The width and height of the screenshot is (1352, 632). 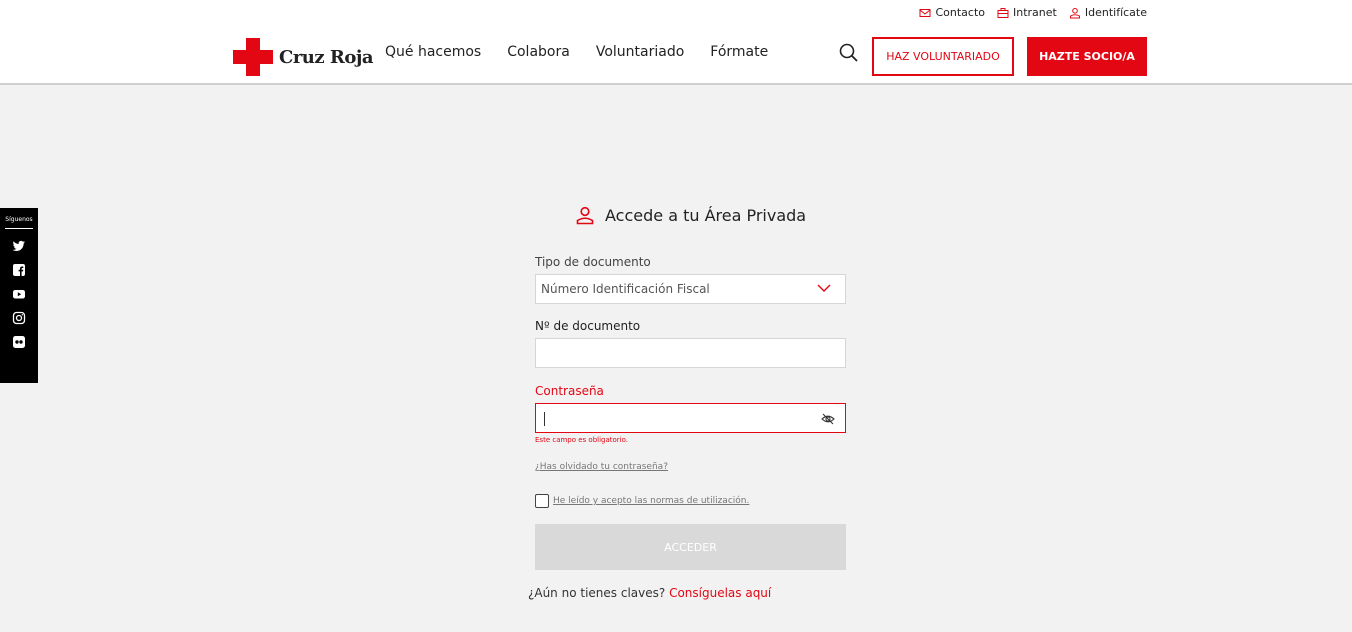 I want to click on doc-number-label: Nº de documento, so click(x=588, y=326).